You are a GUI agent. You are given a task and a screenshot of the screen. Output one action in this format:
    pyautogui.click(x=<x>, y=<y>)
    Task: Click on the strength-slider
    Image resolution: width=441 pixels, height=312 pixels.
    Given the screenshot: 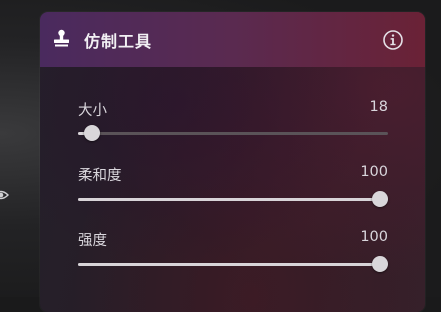 What is the action you would take?
    pyautogui.click(x=233, y=264)
    